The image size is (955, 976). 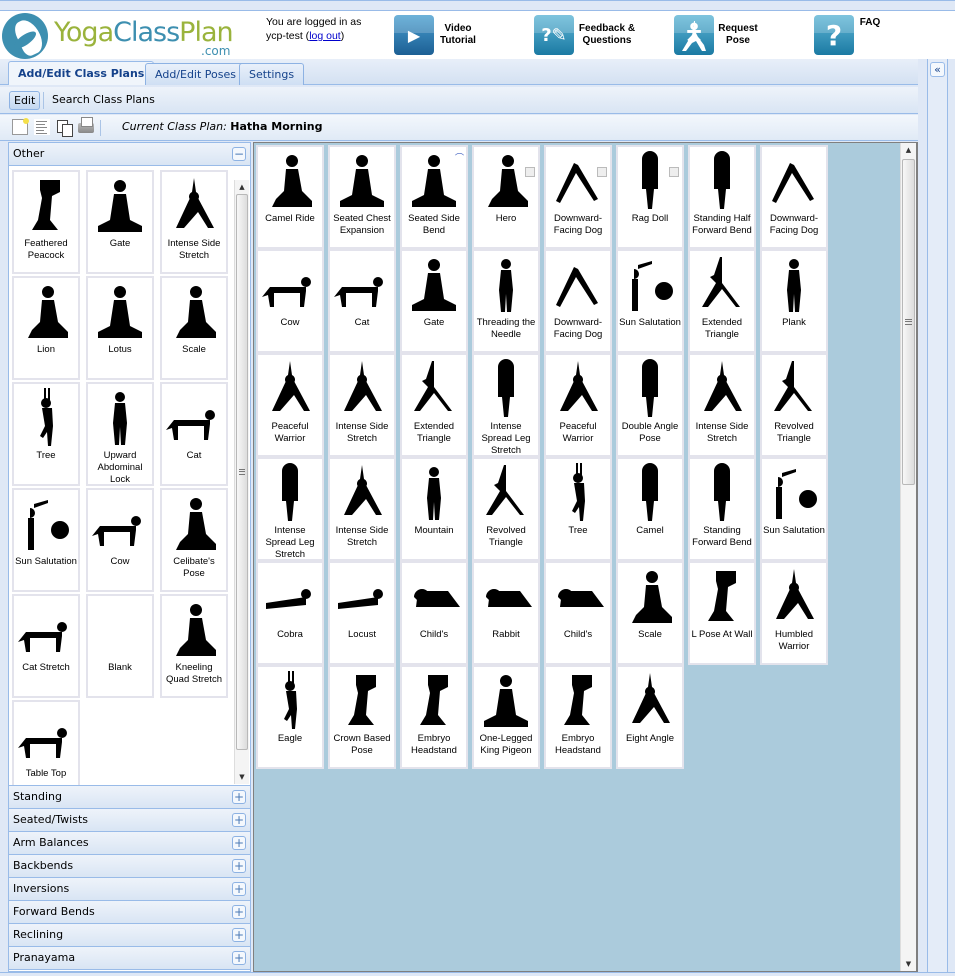 I want to click on canvas-scrollbar: ▲ ▼, so click(x=908, y=557).